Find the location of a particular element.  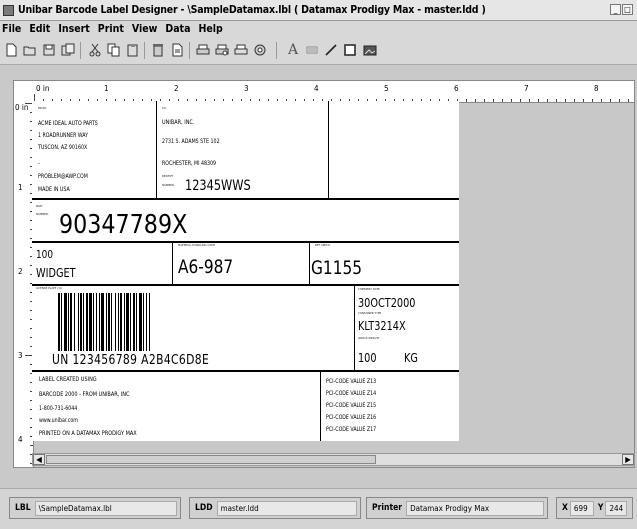

gross-weight-value: 100 is located at coordinates (367, 358).